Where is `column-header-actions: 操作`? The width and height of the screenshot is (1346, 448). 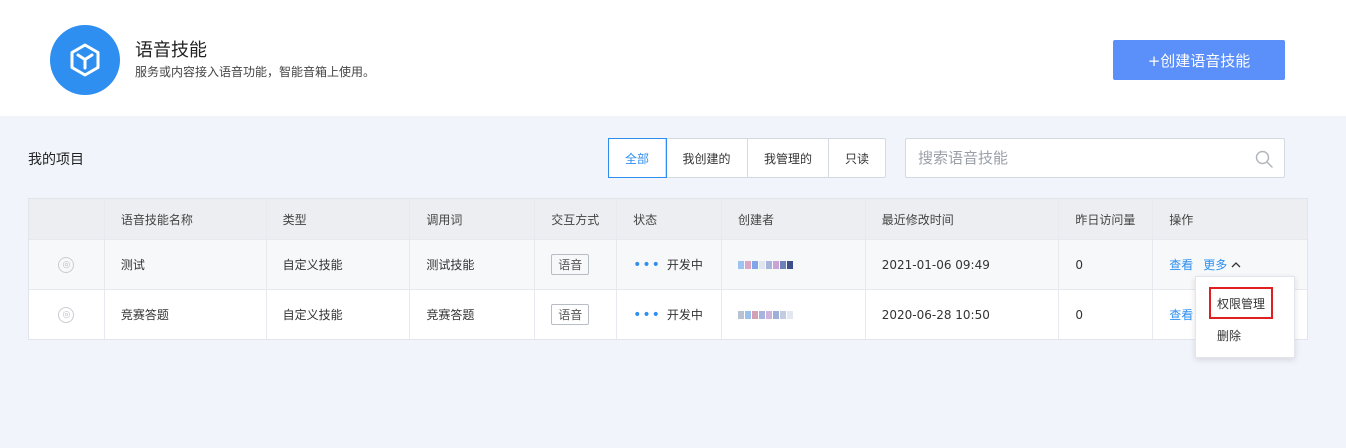 column-header-actions: 操作 is located at coordinates (1229, 219).